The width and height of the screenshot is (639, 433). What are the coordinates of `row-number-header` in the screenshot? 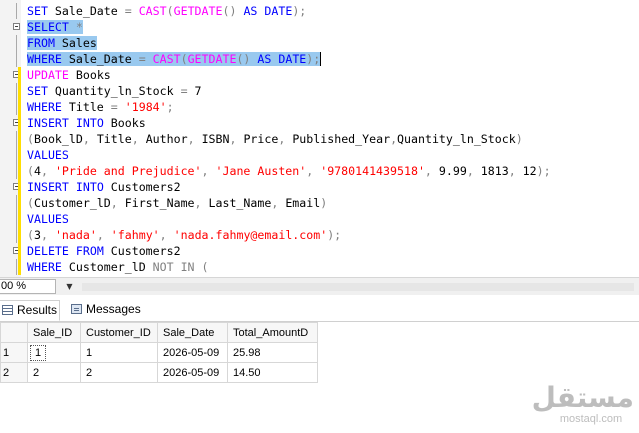 It's located at (14, 332).